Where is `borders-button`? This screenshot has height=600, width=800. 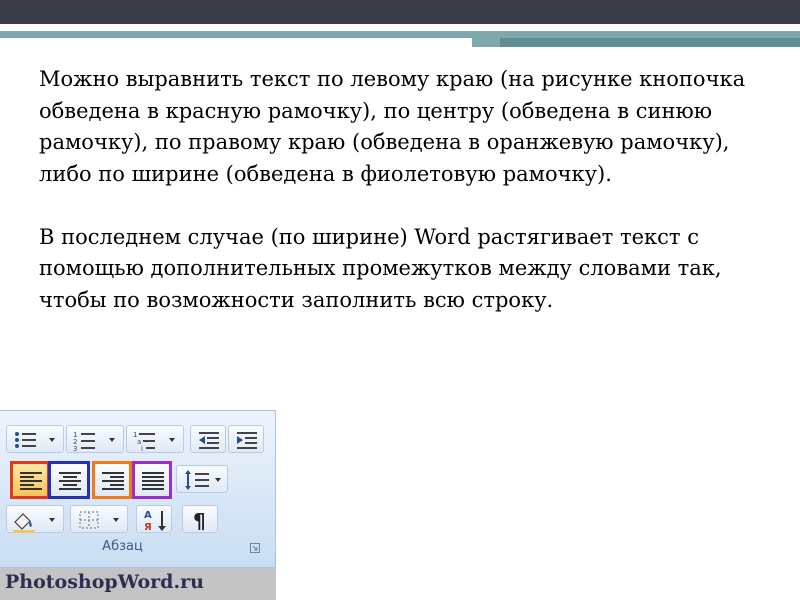 borders-button is located at coordinates (99, 519).